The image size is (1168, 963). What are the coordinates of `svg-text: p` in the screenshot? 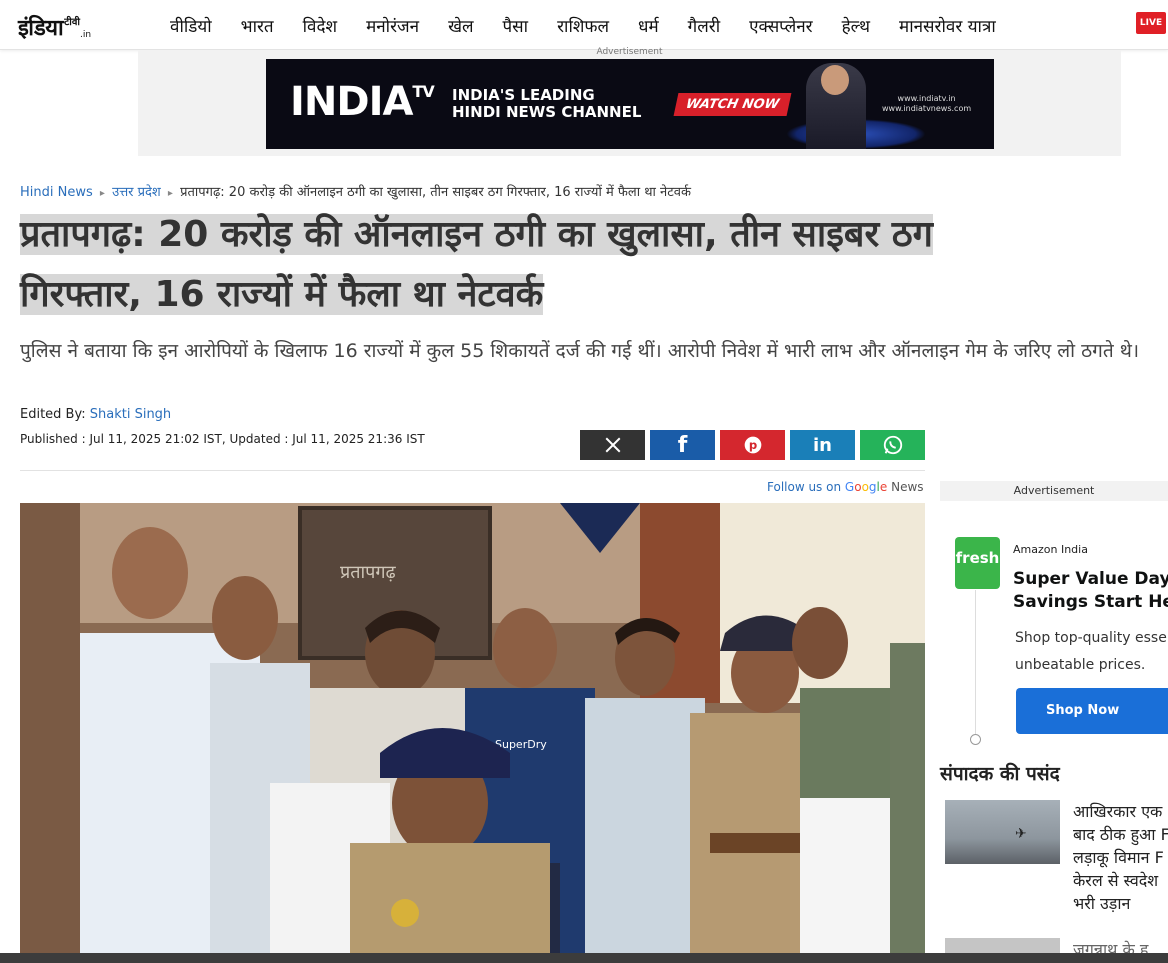 It's located at (752, 445).